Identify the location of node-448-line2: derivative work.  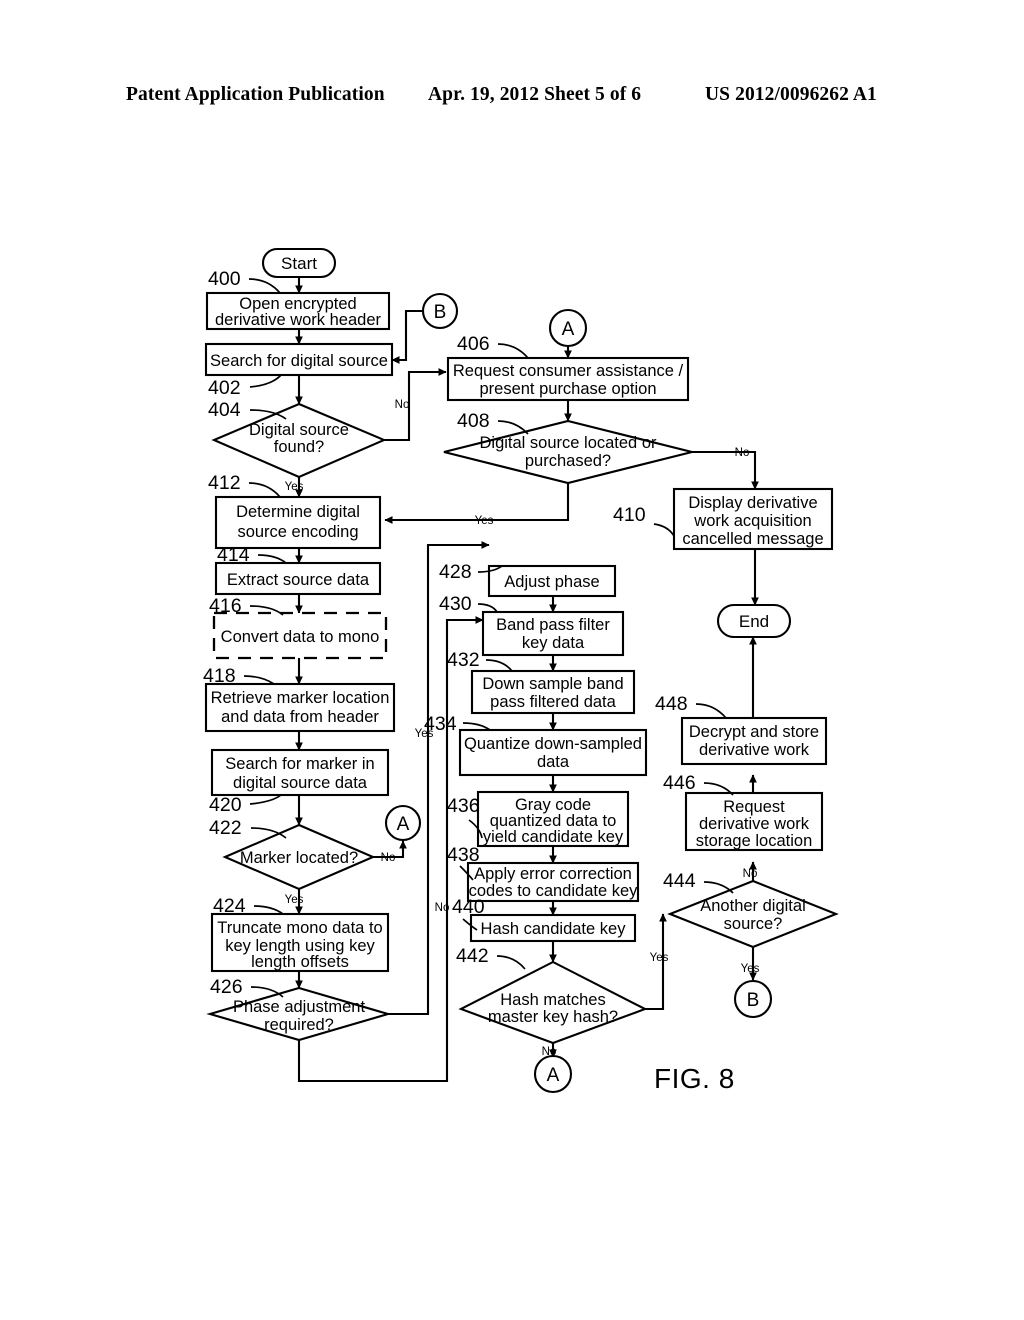
(754, 750).